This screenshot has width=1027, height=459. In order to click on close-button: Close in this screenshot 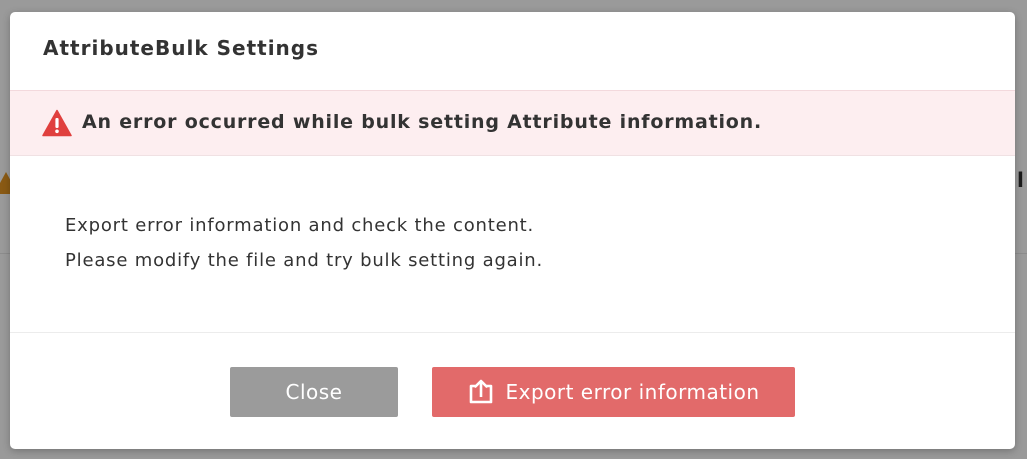, I will do `click(314, 392)`.